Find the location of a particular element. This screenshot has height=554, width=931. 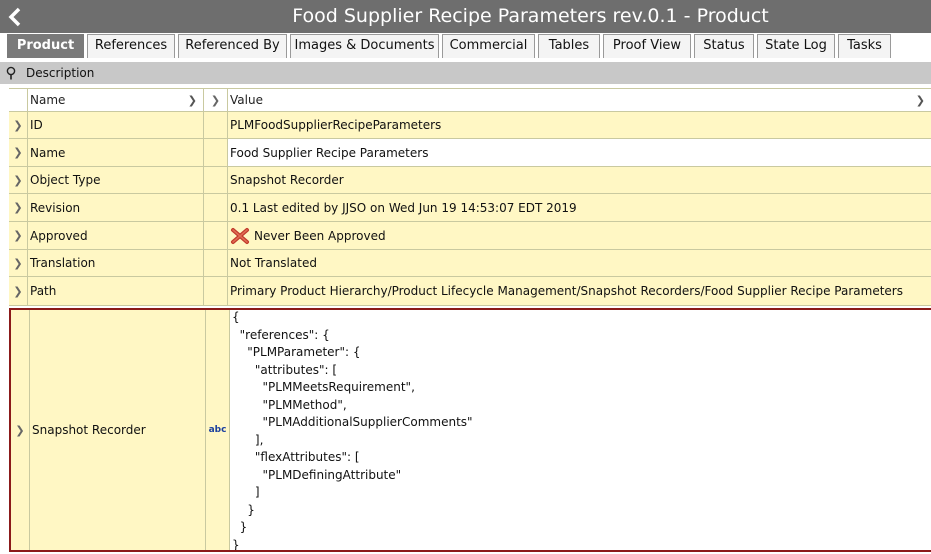

tab-referenced-by: Referenced By is located at coordinates (232, 46).